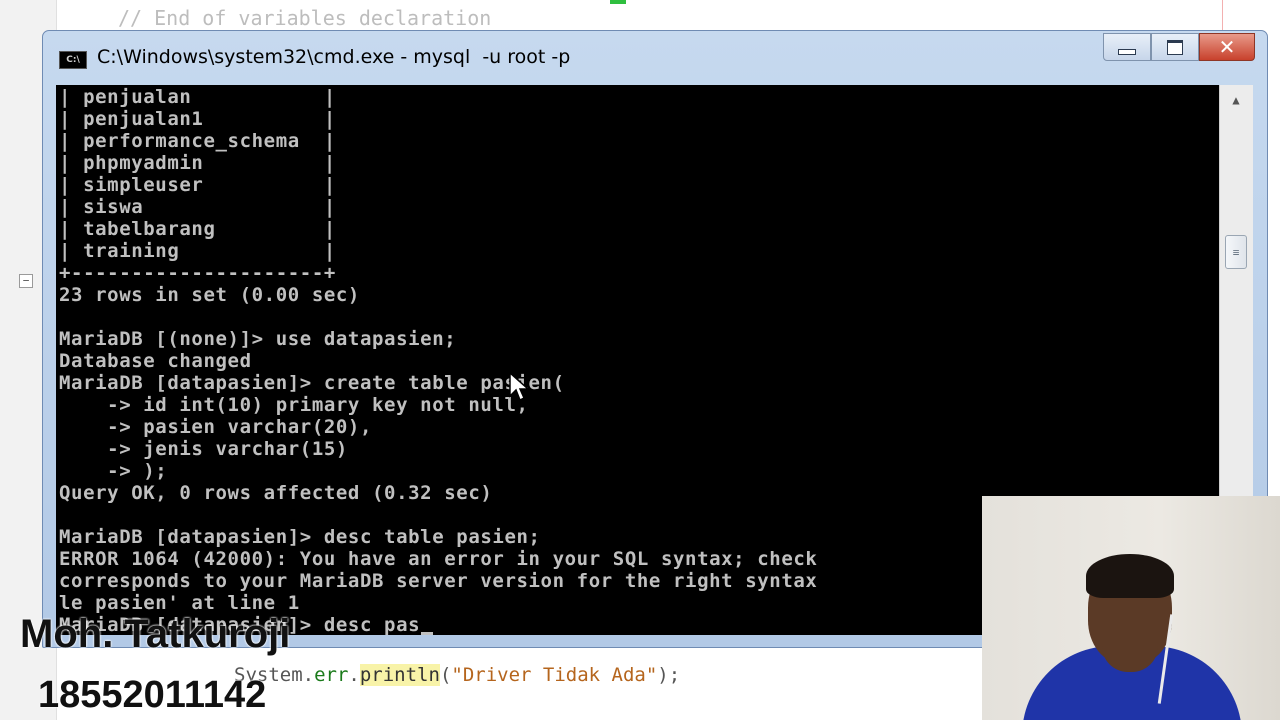  What do you see at coordinates (554, 675) in the screenshot?
I see `code-string: "Driver Tidak Ada"` at bounding box center [554, 675].